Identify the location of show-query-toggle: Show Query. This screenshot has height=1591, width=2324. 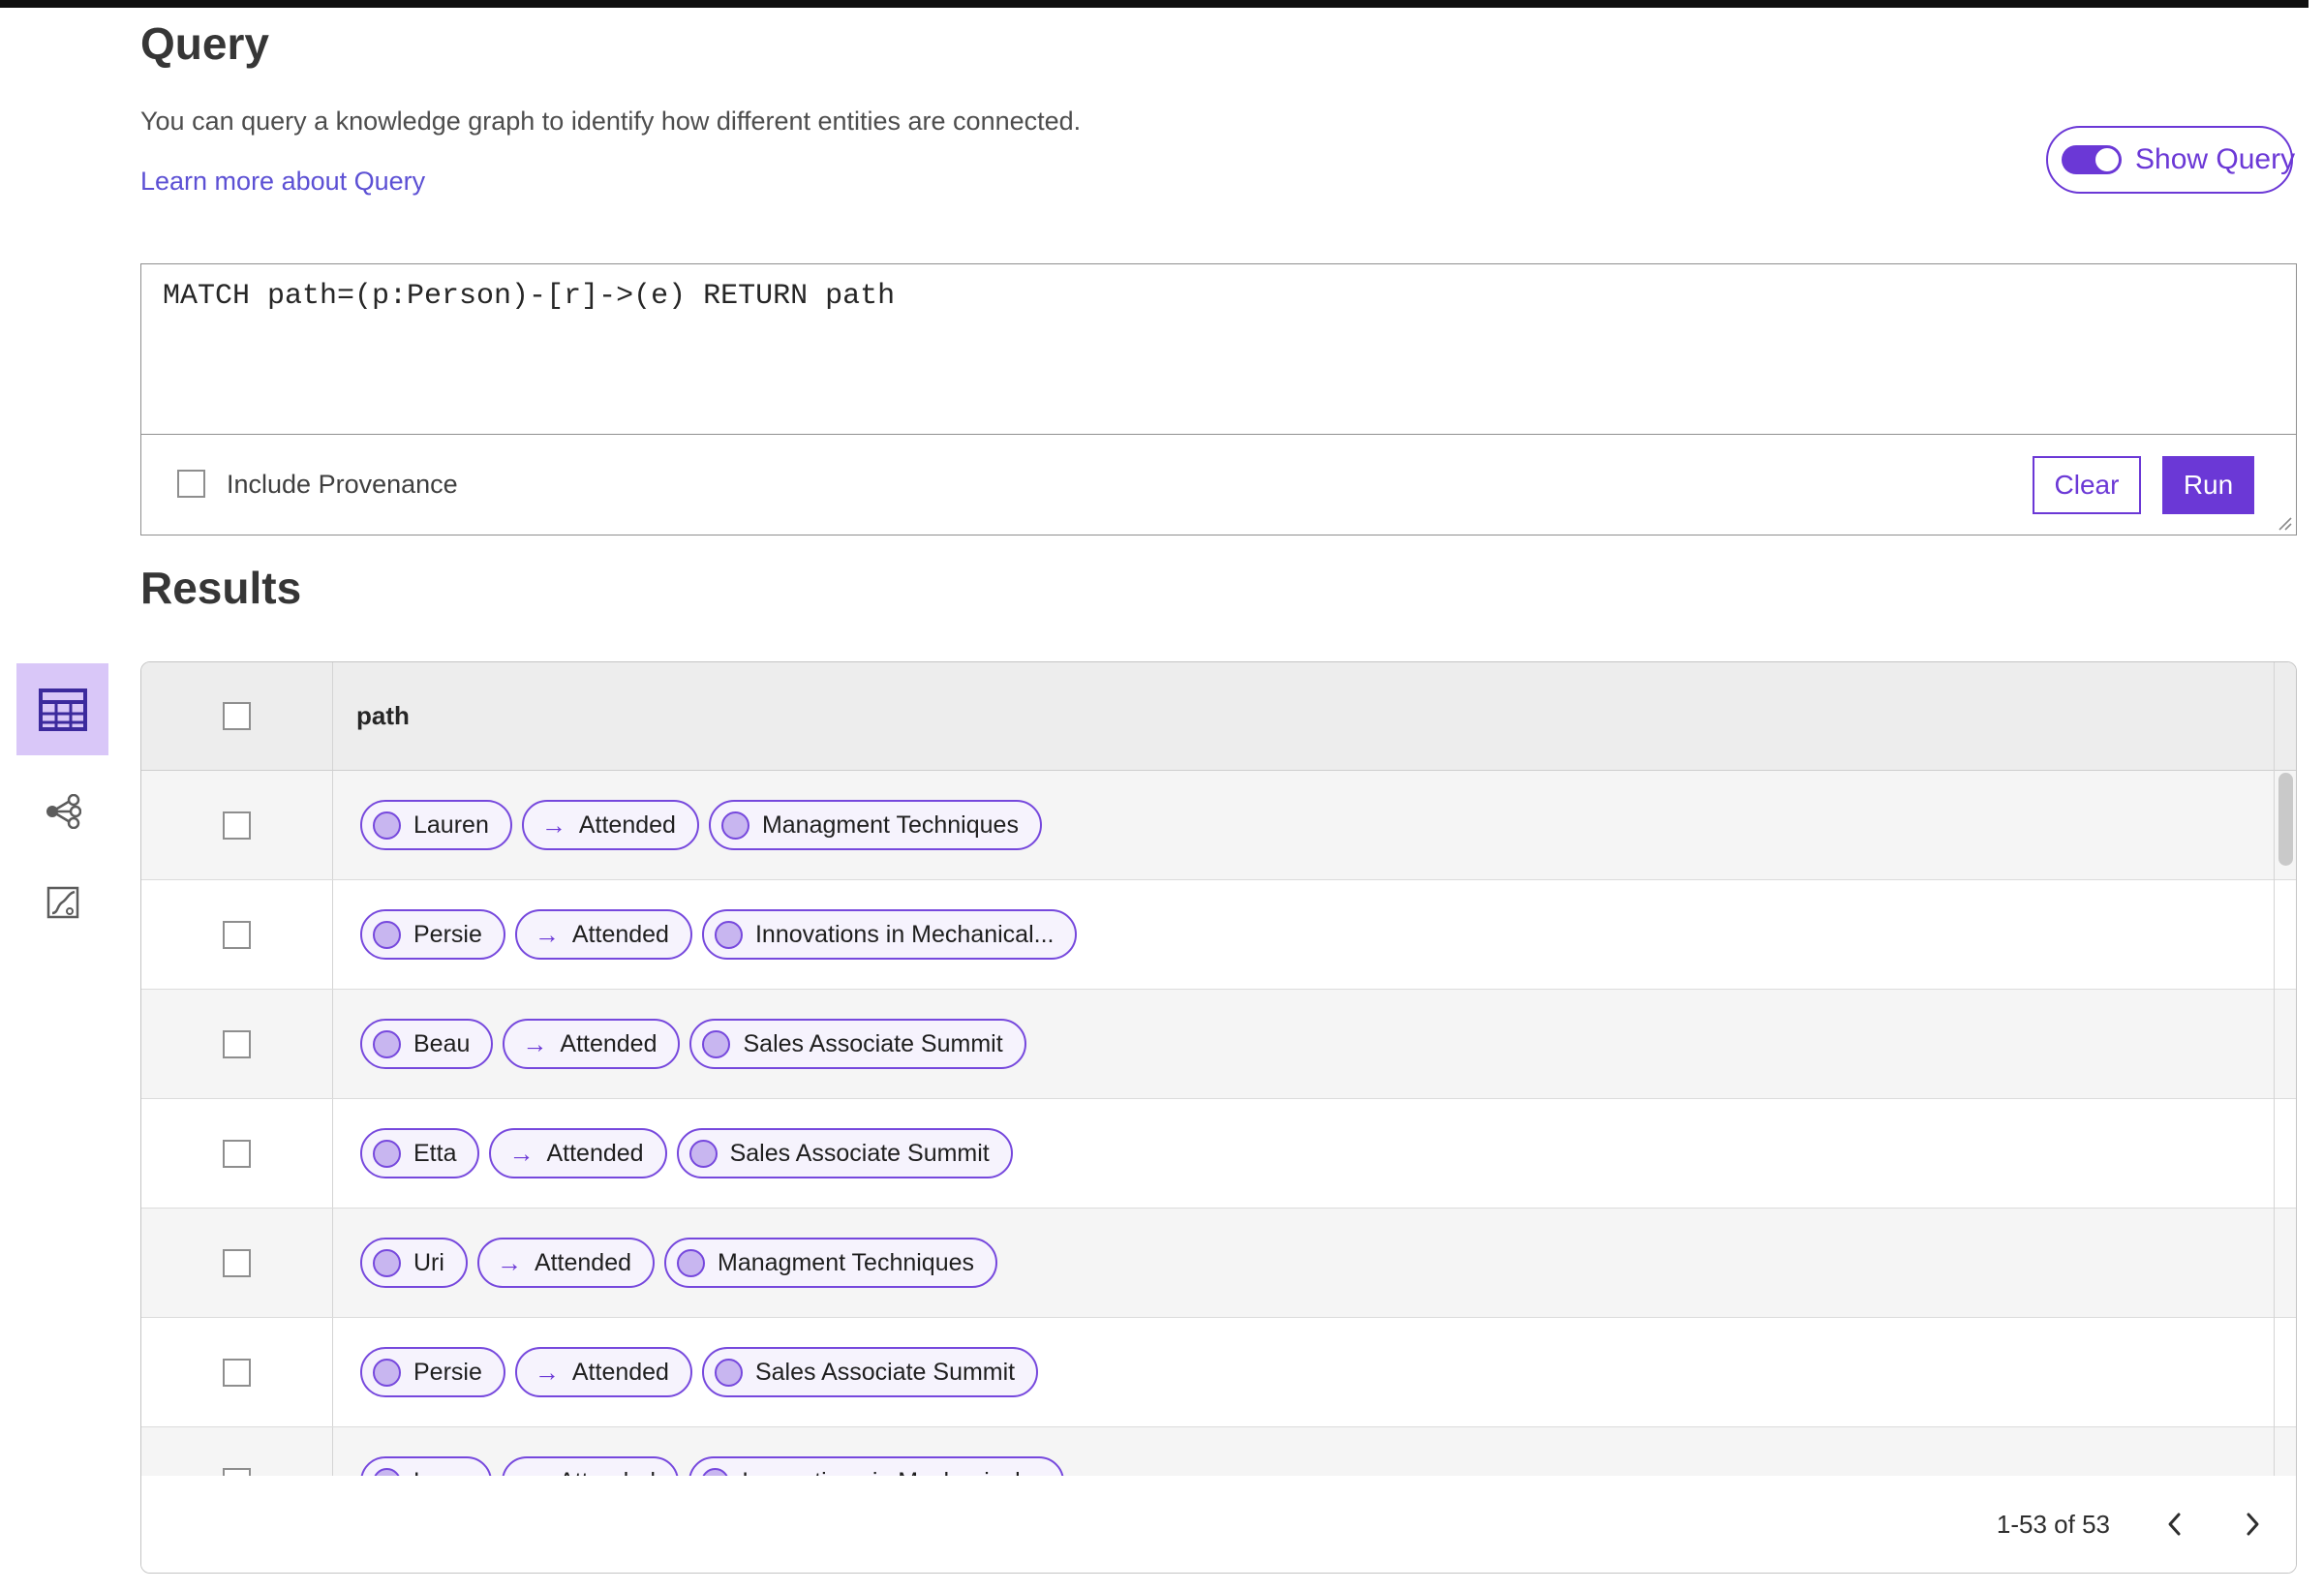
(2171, 160).